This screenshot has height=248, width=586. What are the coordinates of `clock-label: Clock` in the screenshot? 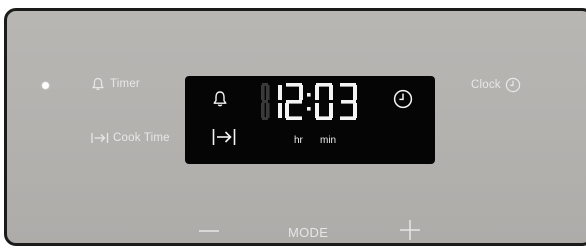 It's located at (486, 85).